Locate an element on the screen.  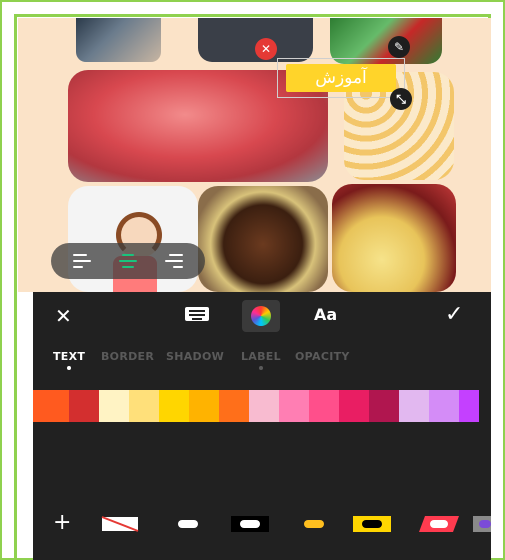
close-icon: ✕ is located at coordinates (63, 316).